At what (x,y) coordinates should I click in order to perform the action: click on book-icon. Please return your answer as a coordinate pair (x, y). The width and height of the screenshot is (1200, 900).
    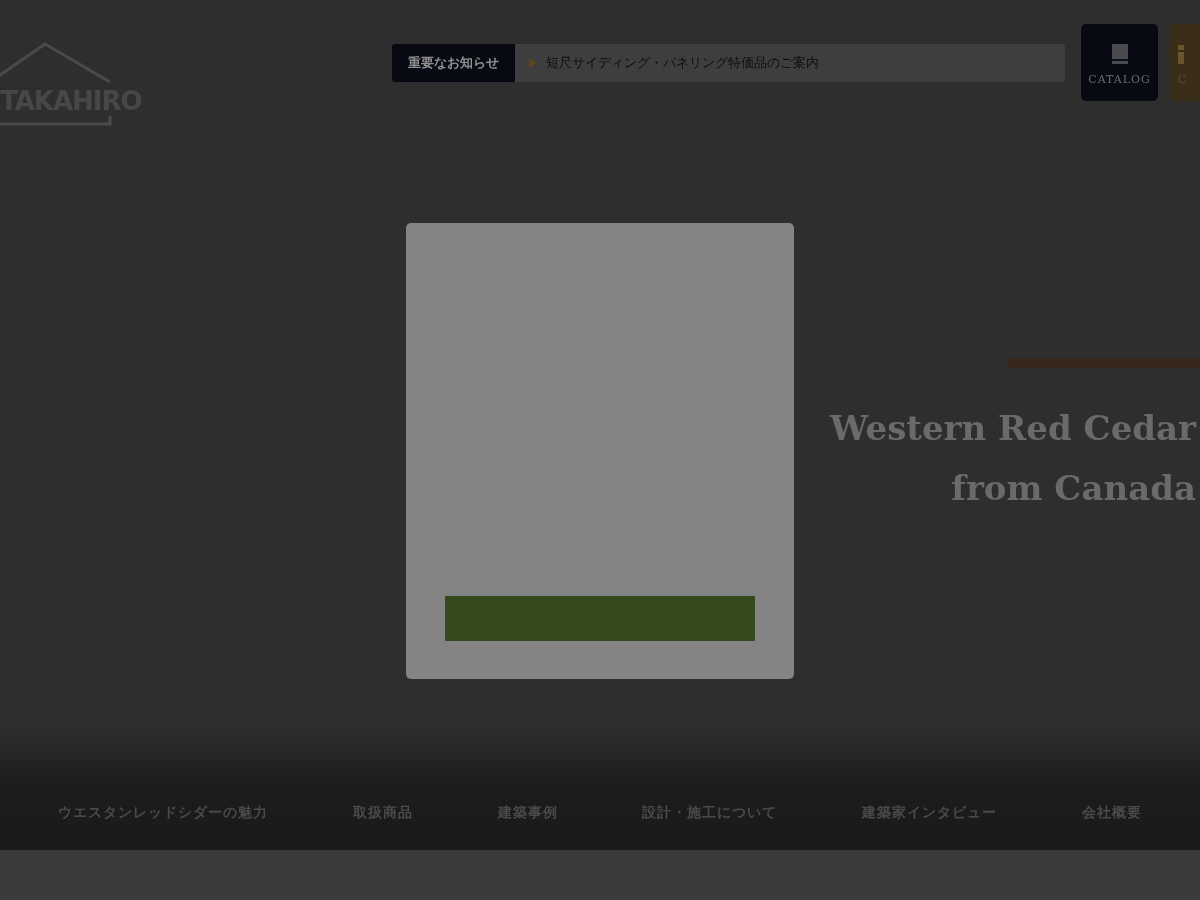
    Looking at the image, I should click on (1119, 54).